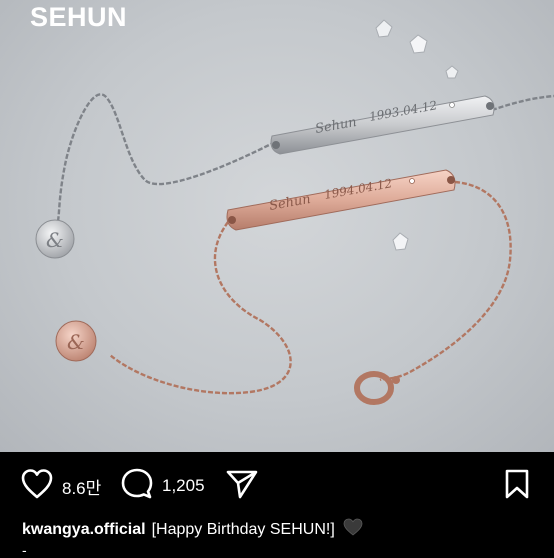 The height and width of the screenshot is (558, 554). I want to click on post-actions-bar: 8.6만 1,205, so click(277, 487).